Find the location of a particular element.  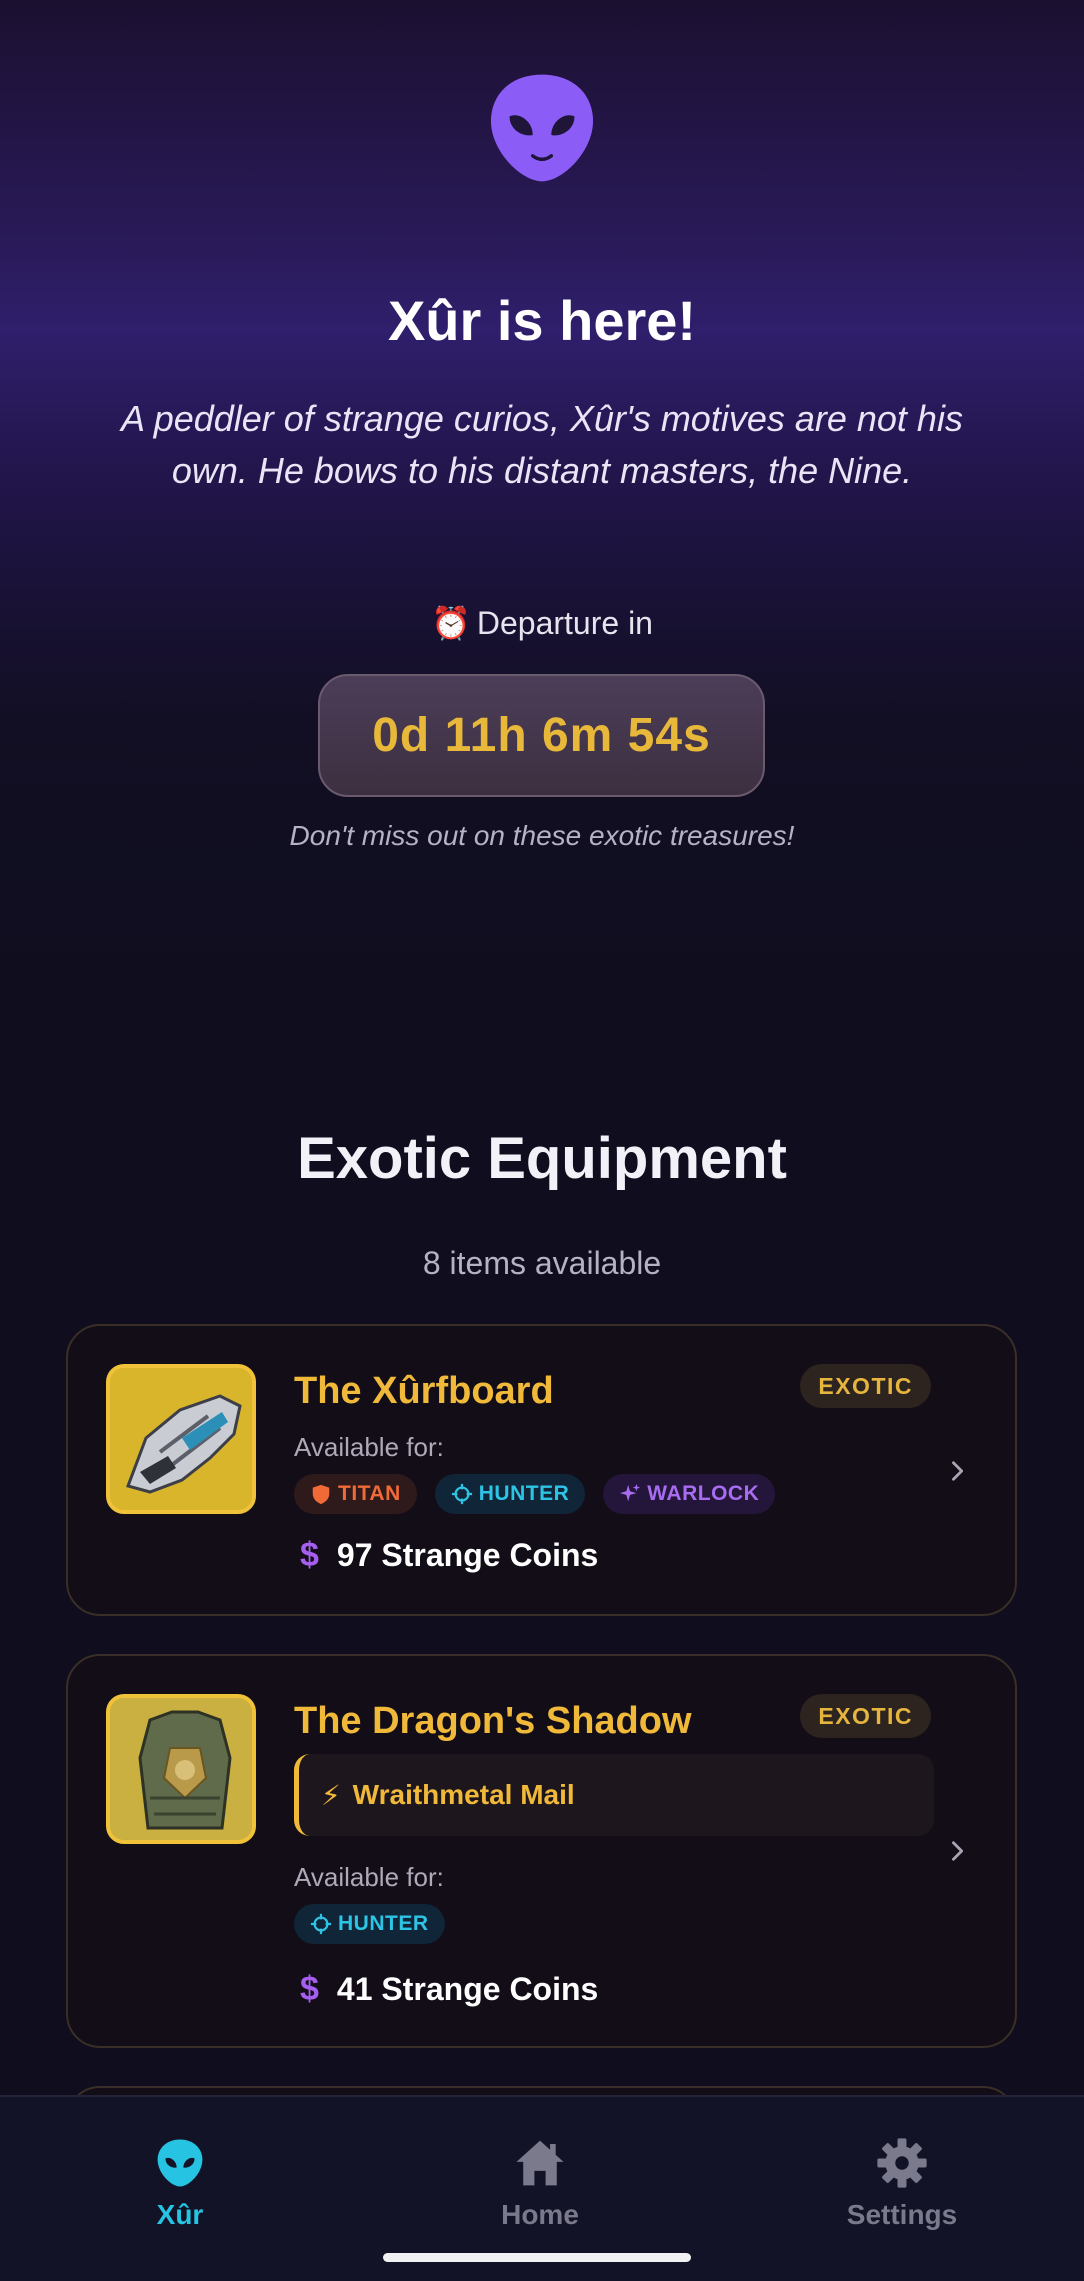

alarm-clock-icon: ⏰ is located at coordinates (451, 623).